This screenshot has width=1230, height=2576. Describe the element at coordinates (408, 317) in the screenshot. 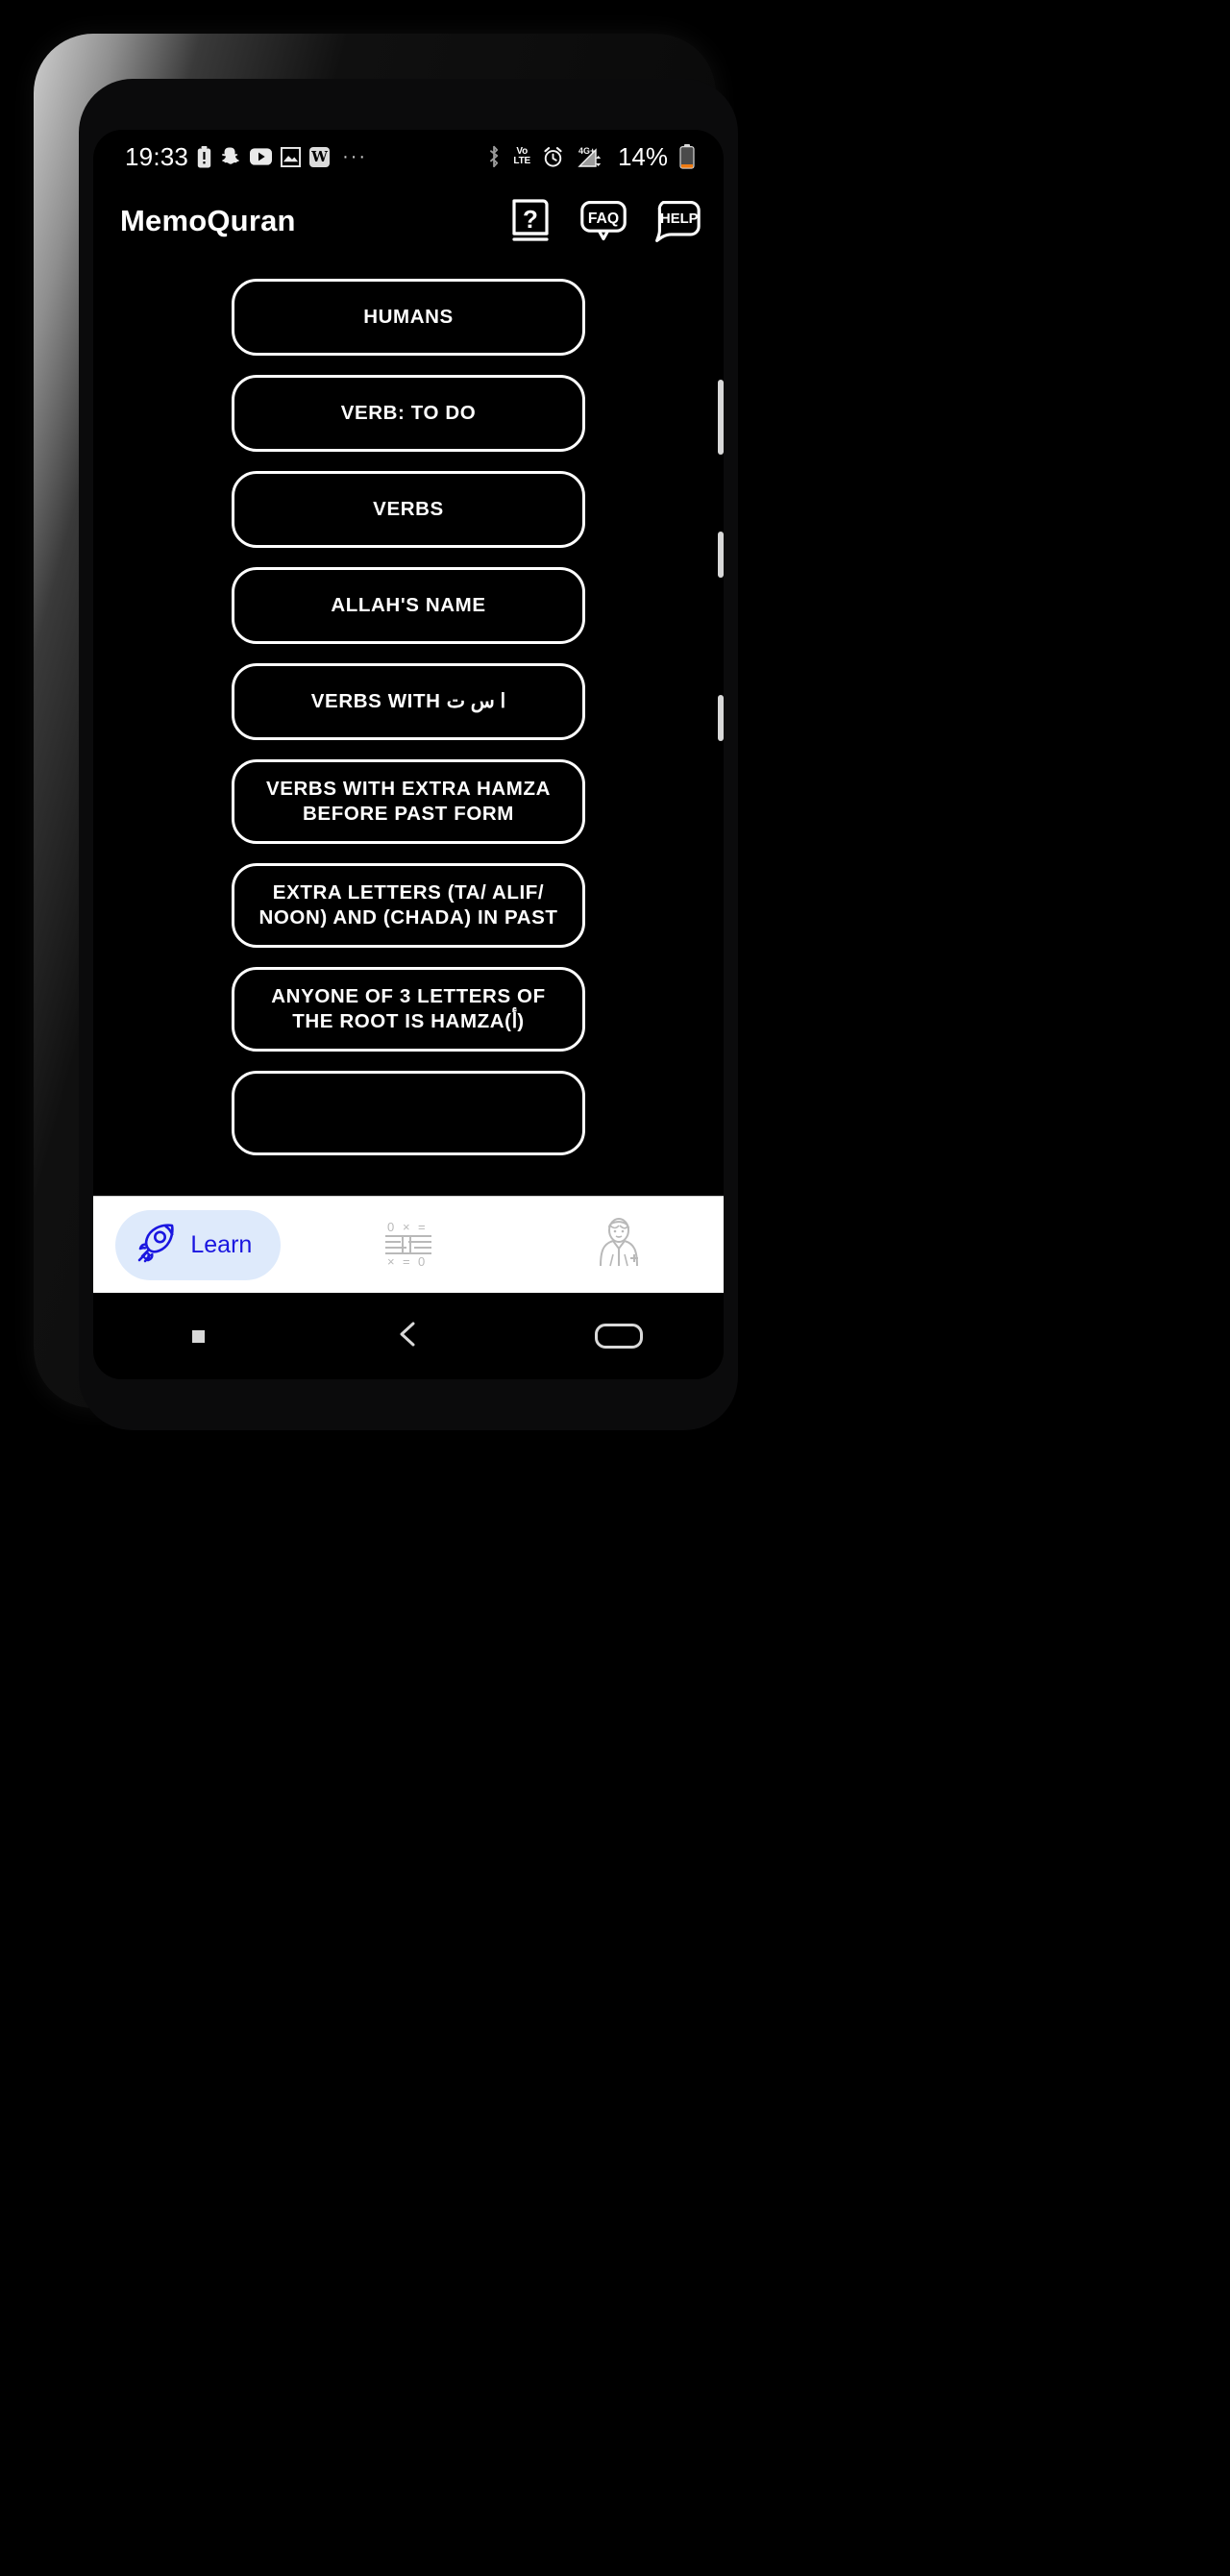

I see `list-item: HUMANS` at that location.